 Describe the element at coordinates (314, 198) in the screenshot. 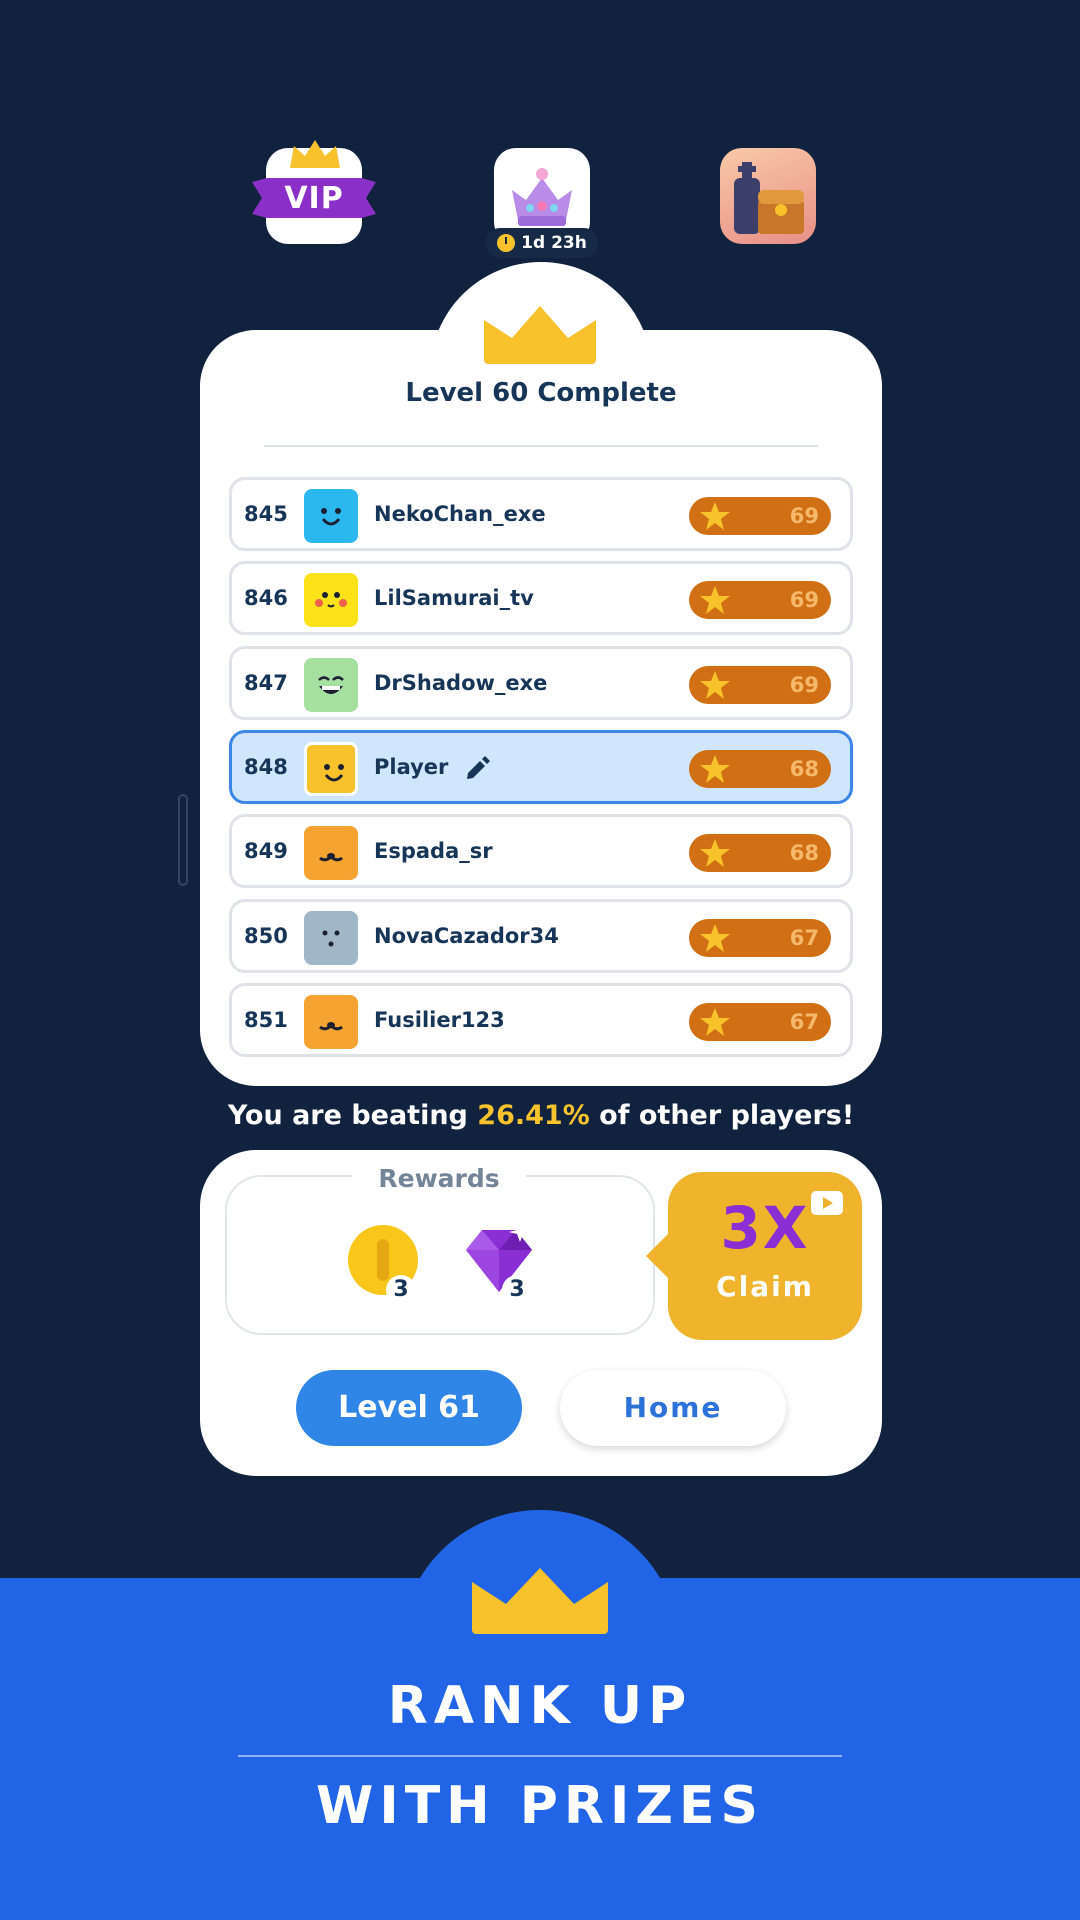

I see `vip-label: VIP` at that location.